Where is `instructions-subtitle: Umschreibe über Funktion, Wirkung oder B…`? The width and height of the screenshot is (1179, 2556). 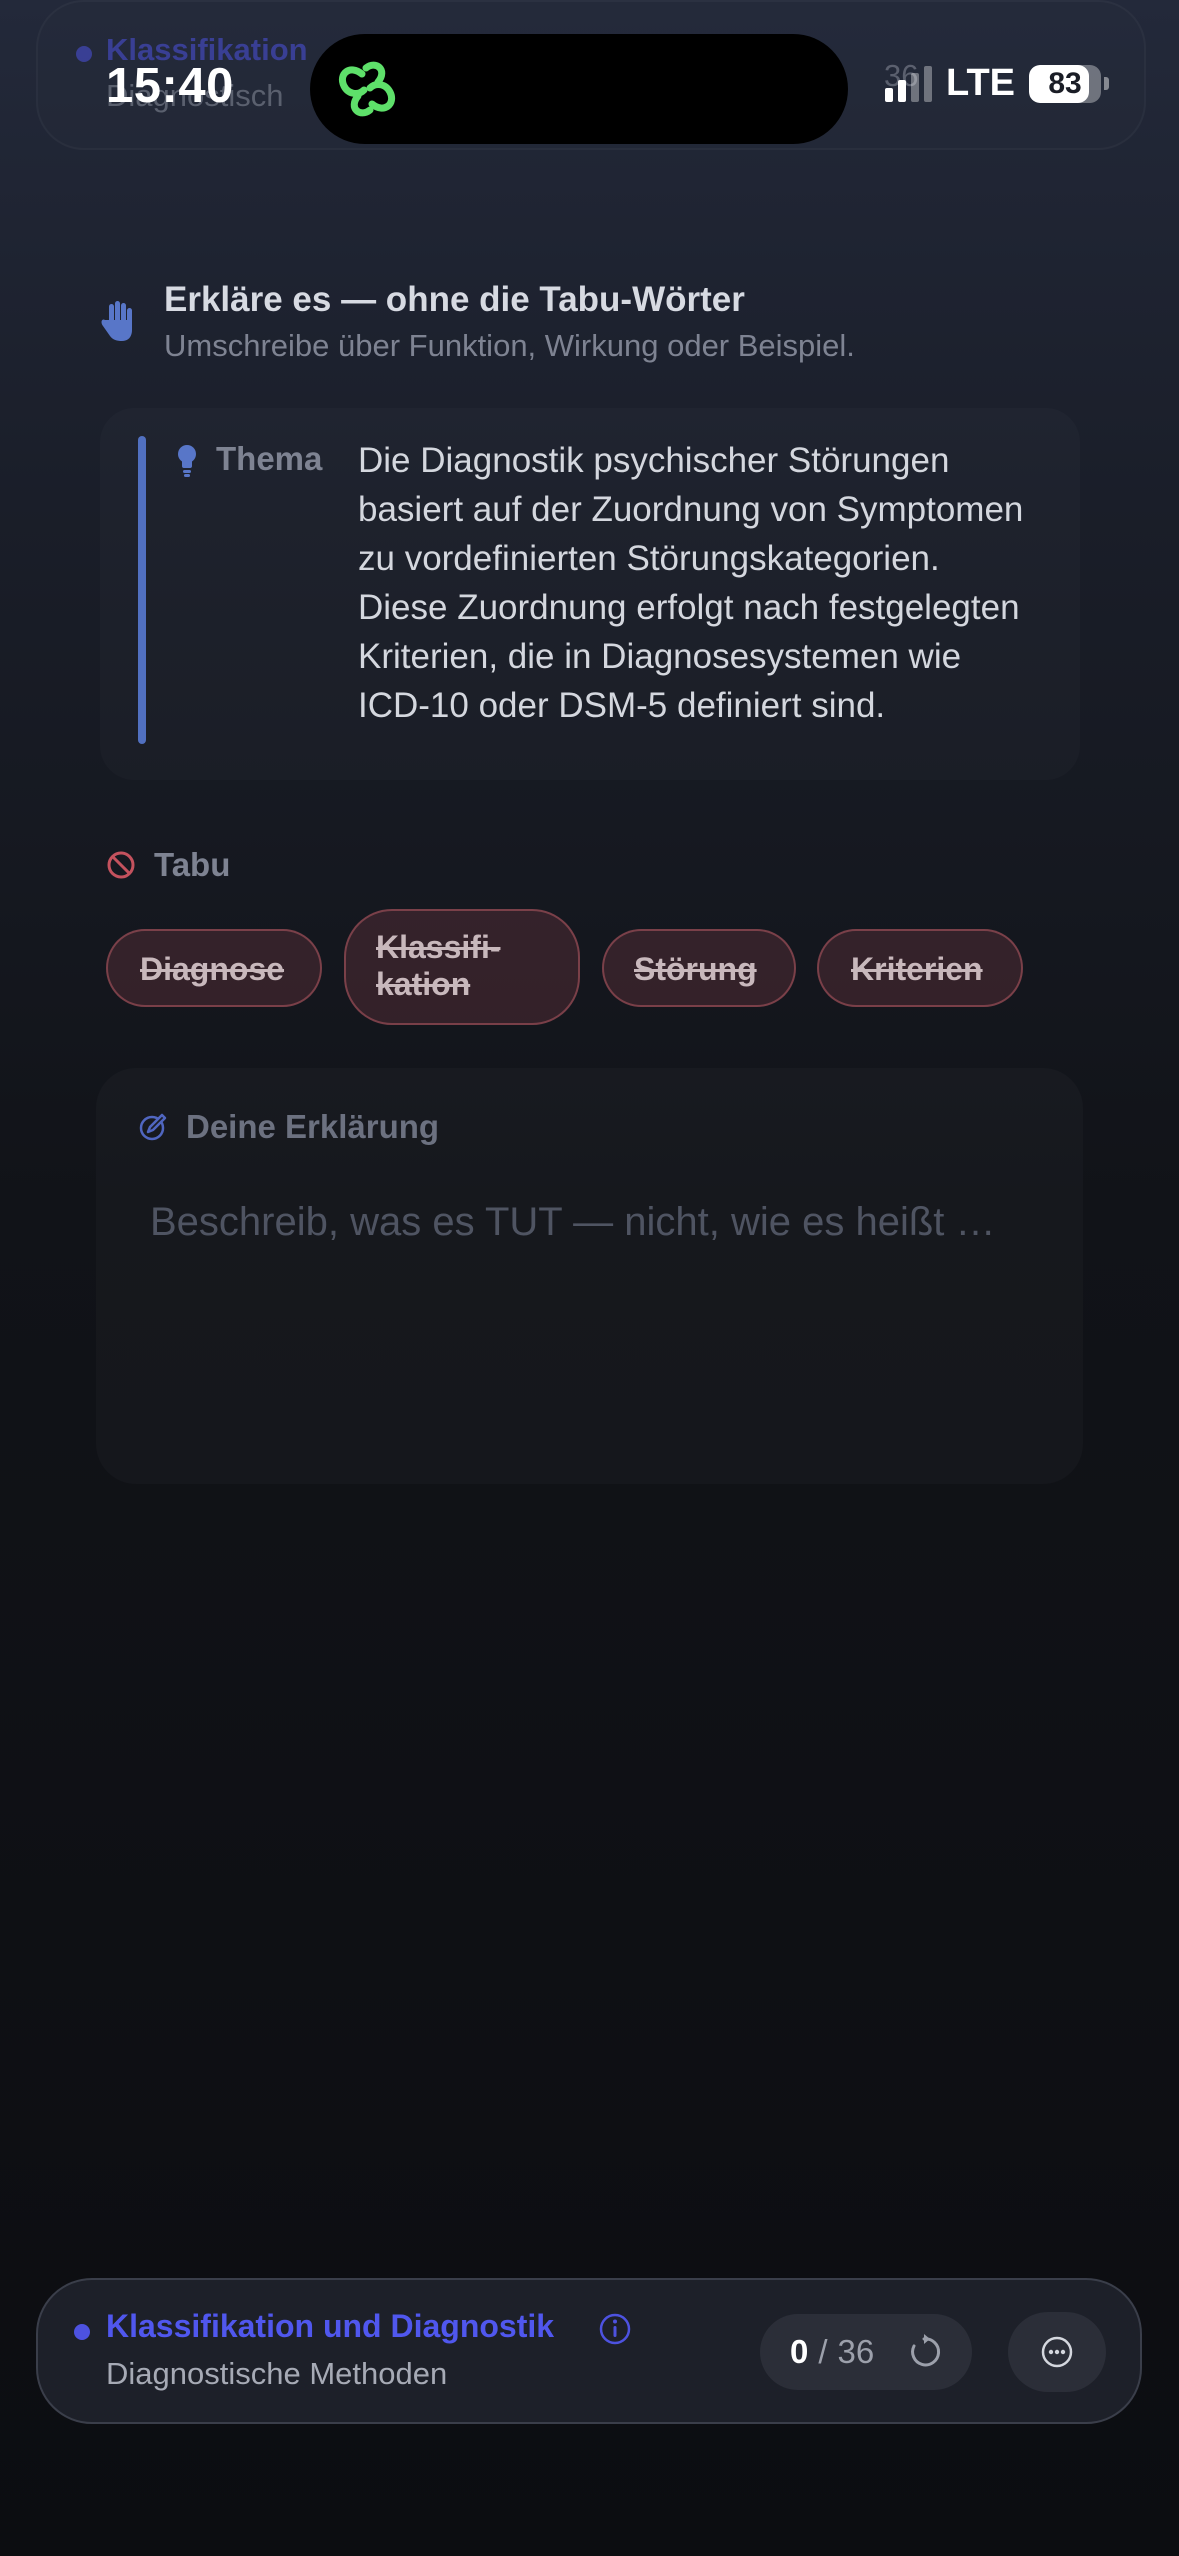 instructions-subtitle: Umschreibe über Funktion, Wirkung oder B… is located at coordinates (509, 345).